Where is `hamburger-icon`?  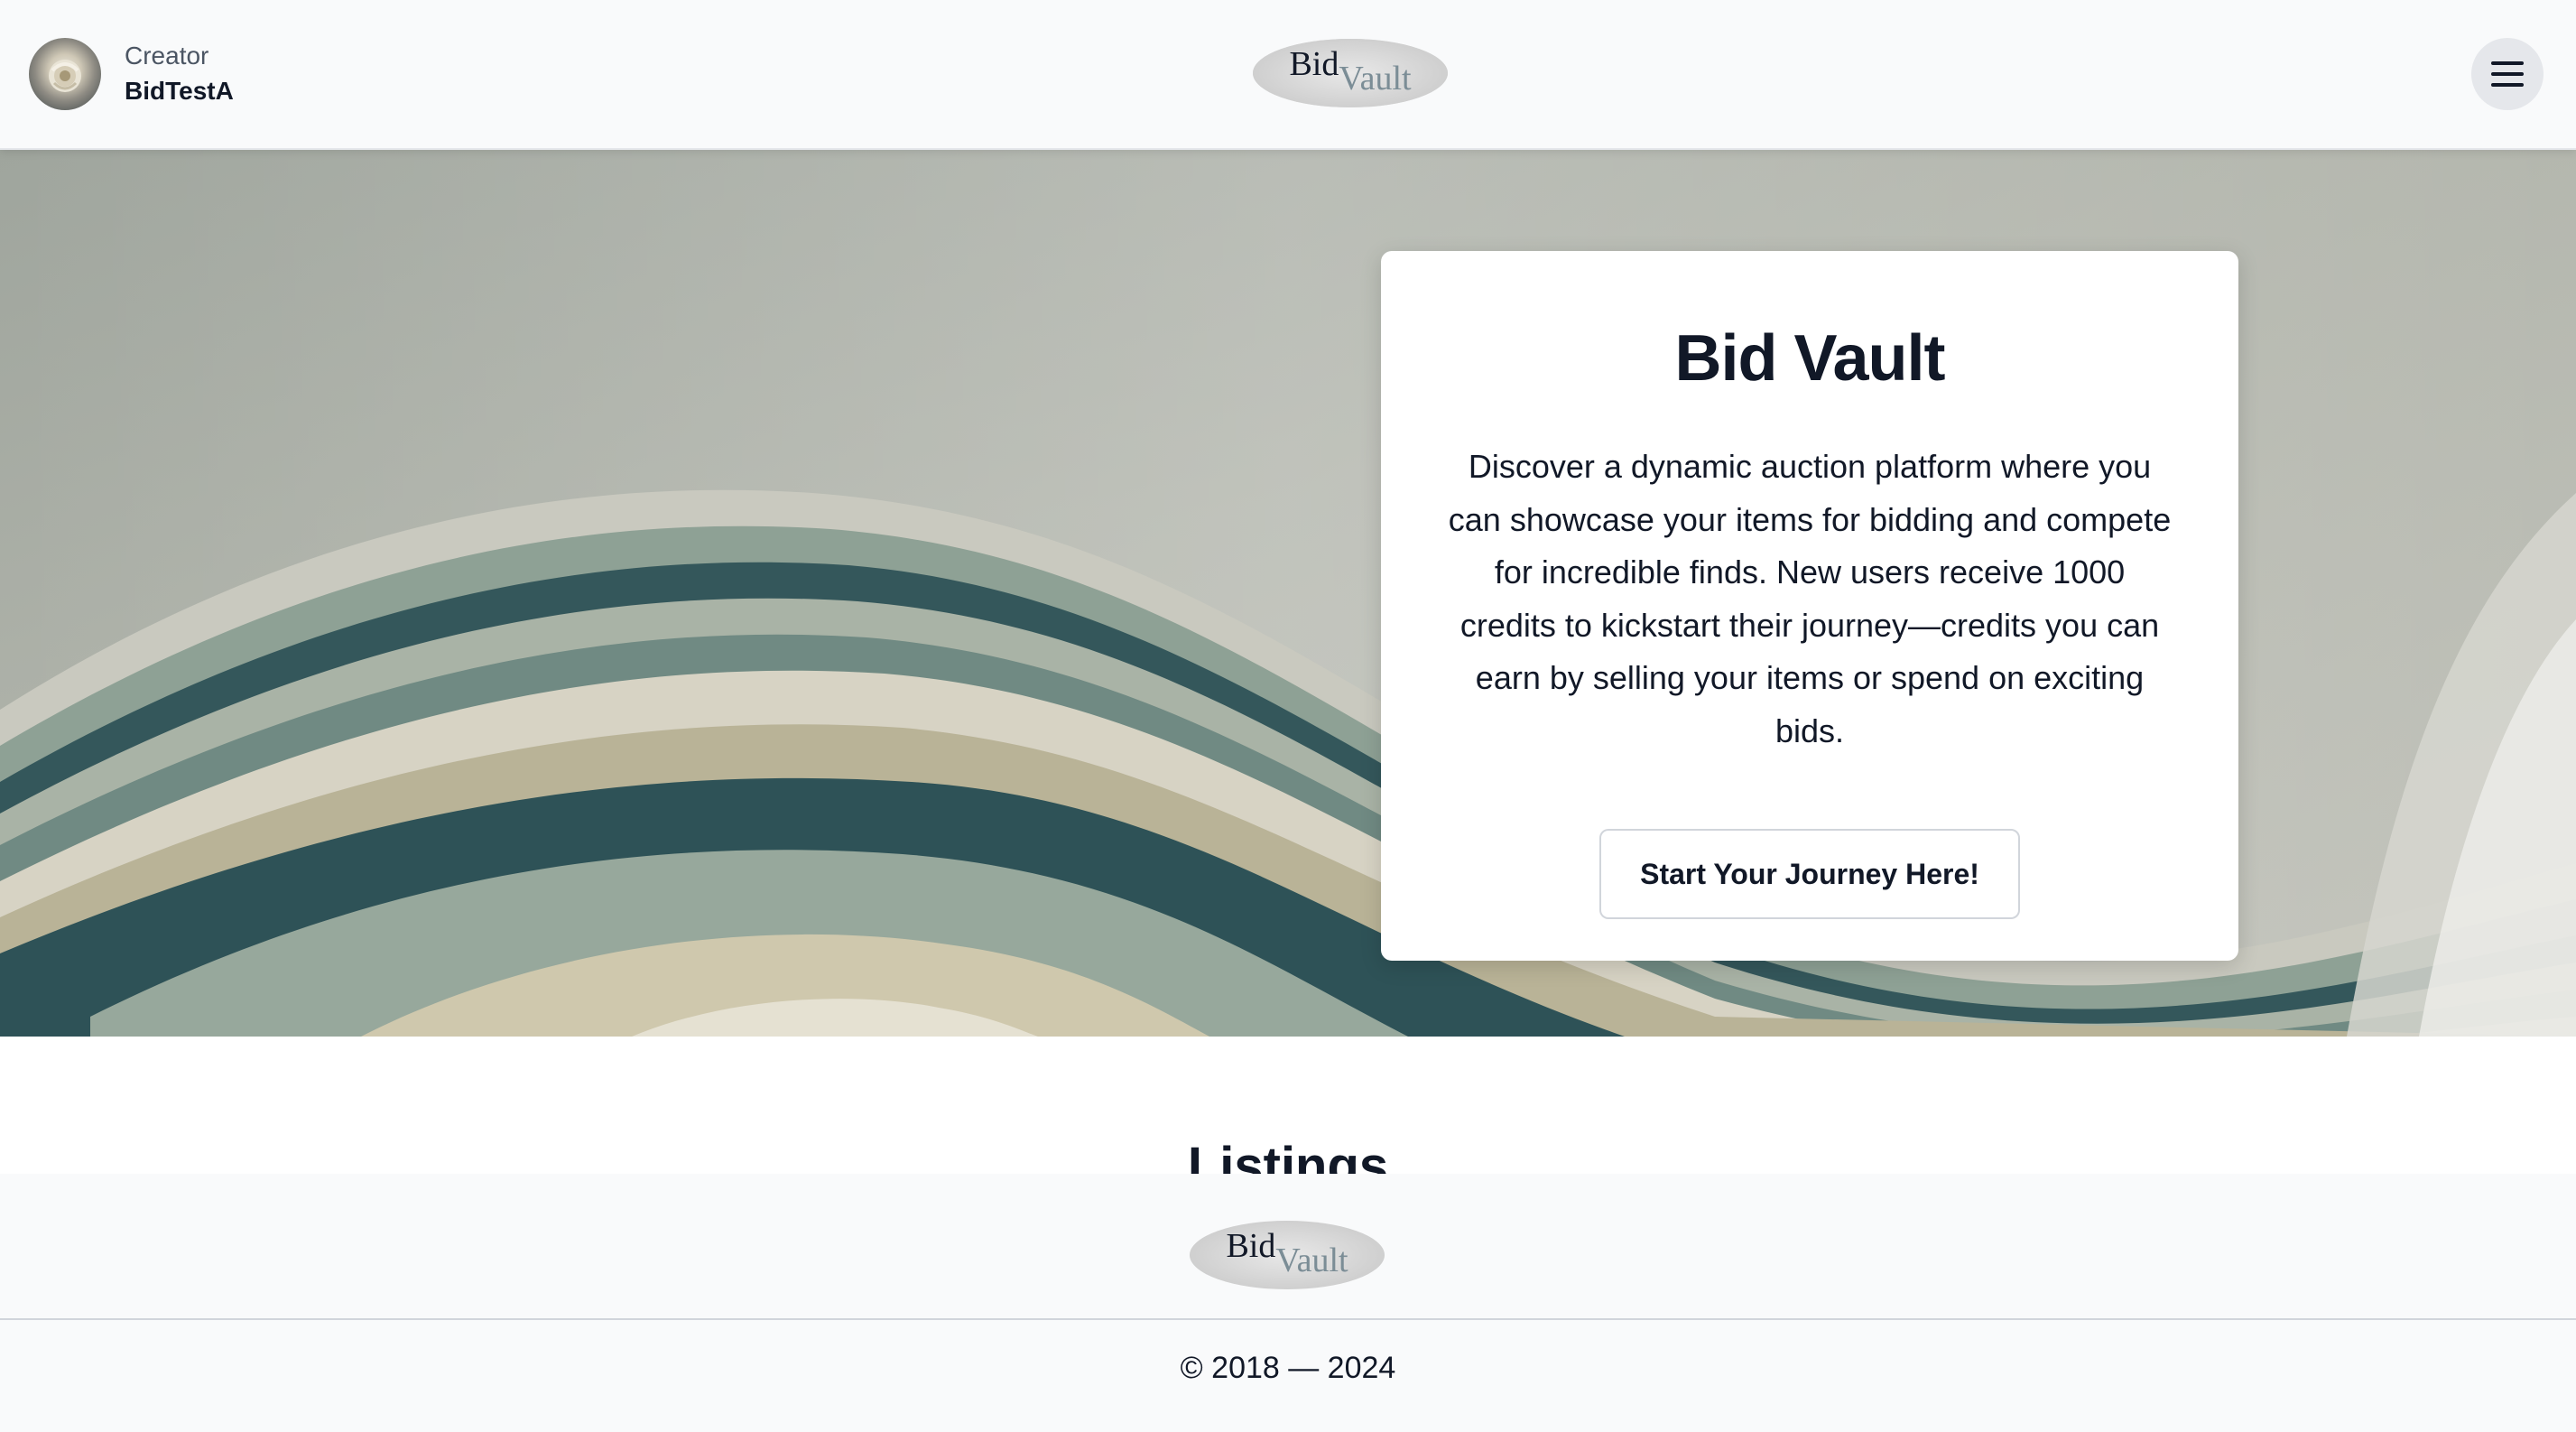
hamburger-icon is located at coordinates (2507, 74).